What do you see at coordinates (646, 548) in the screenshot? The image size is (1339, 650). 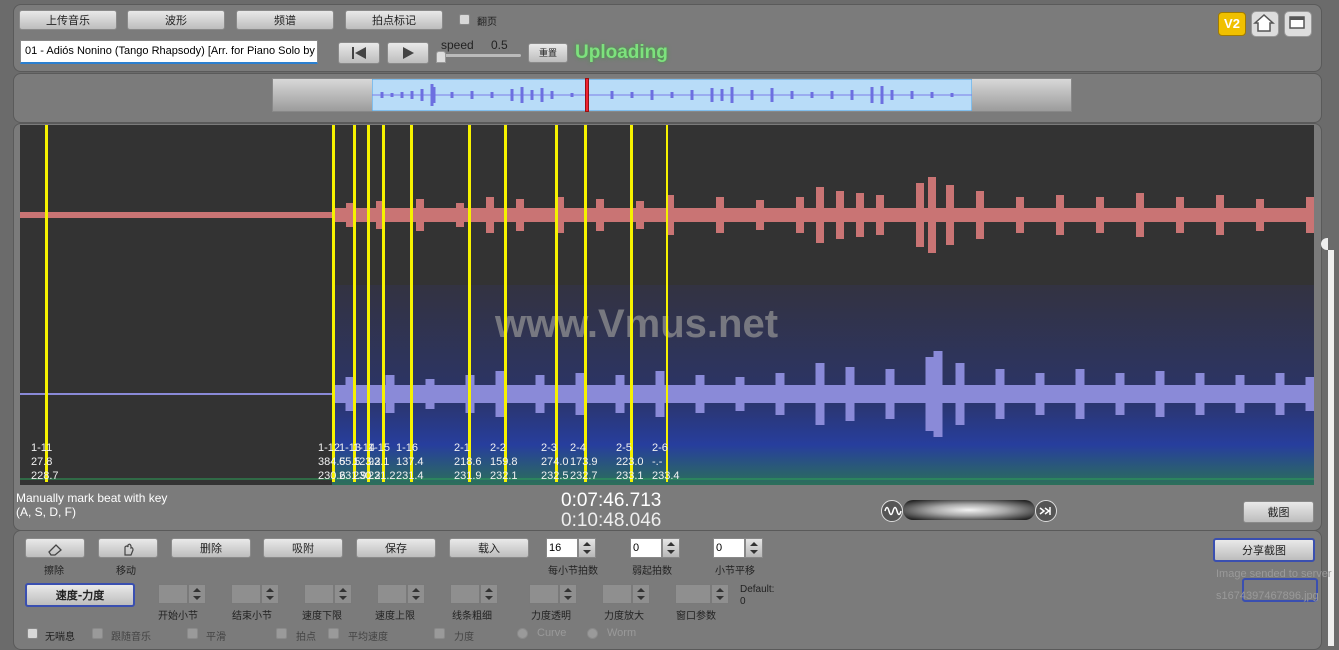 I see `pickup-beats-input: 0` at bounding box center [646, 548].